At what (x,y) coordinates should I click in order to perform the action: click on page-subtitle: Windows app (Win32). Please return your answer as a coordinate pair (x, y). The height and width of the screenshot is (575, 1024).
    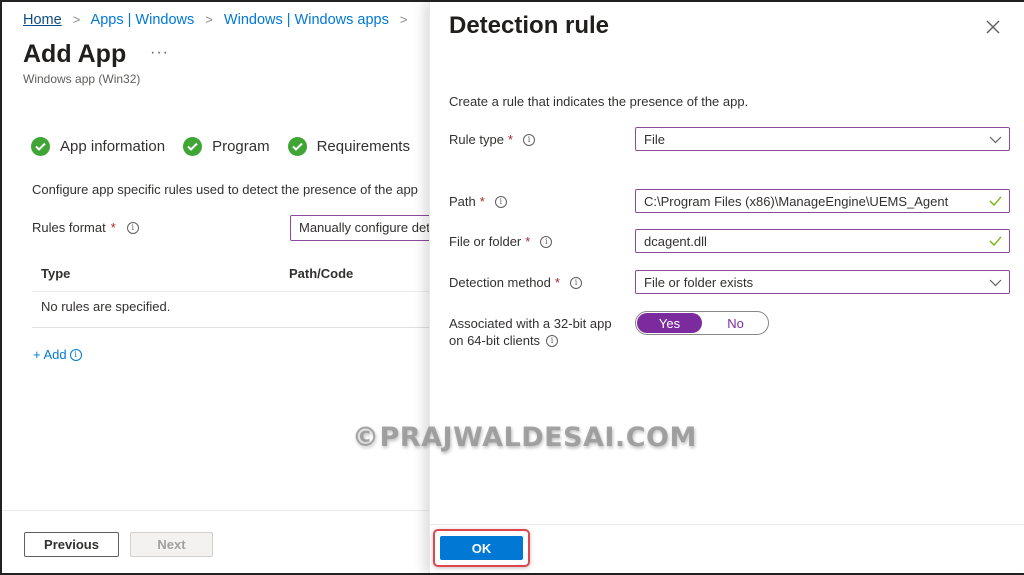
    Looking at the image, I should click on (82, 79).